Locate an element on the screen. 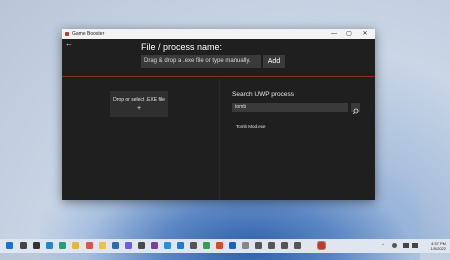 This screenshot has width=450, height=260. edge-icon is located at coordinates (62, 245).